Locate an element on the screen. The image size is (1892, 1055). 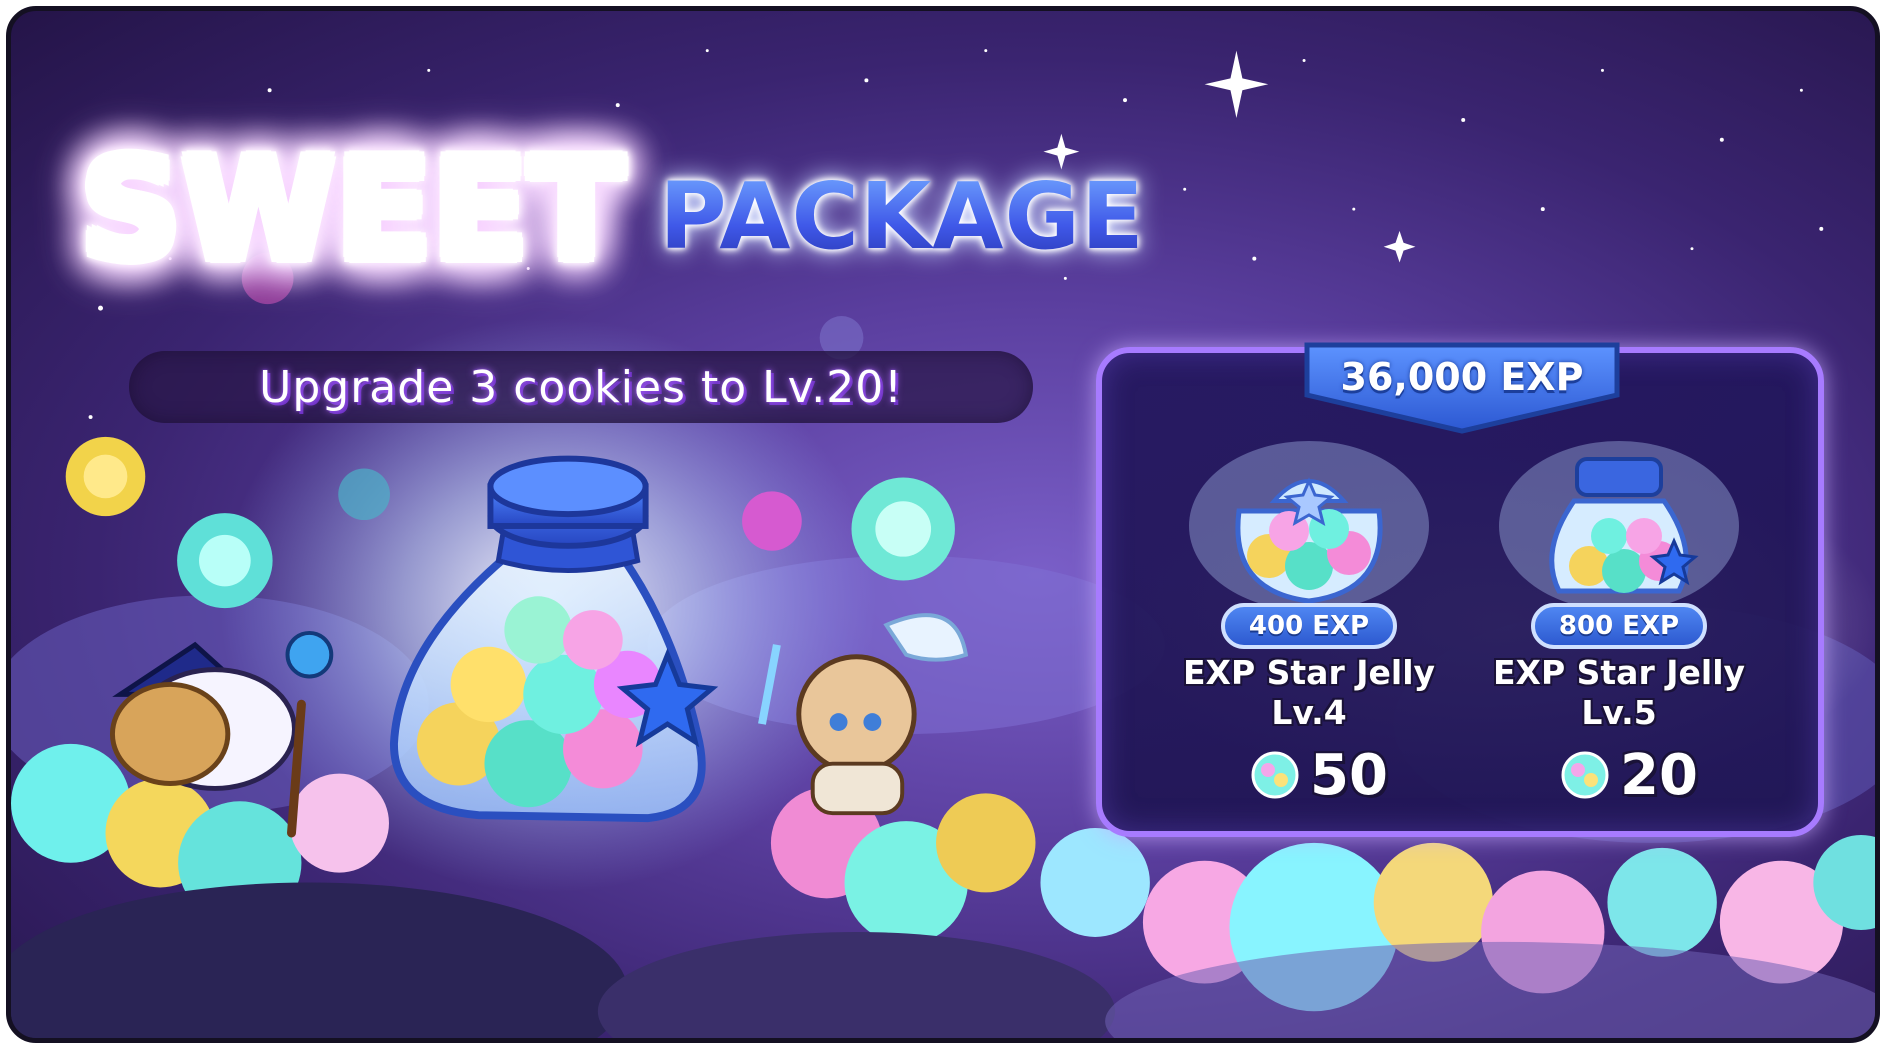
subtitle-bar: Upgrade 3 cookies to Lv.20! is located at coordinates (581, 387).